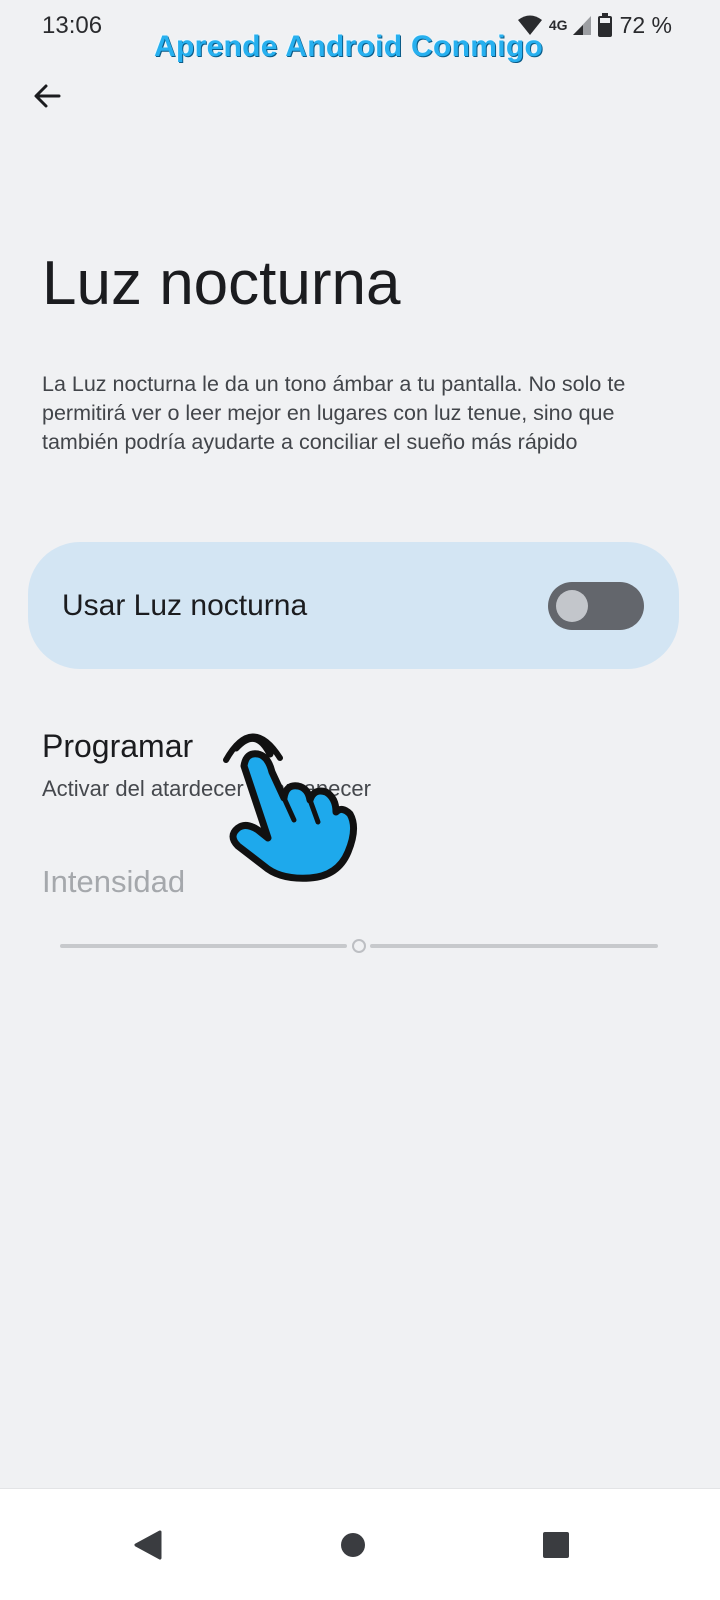 The image size is (720, 1600). I want to click on nav-home-button, so click(353, 1545).